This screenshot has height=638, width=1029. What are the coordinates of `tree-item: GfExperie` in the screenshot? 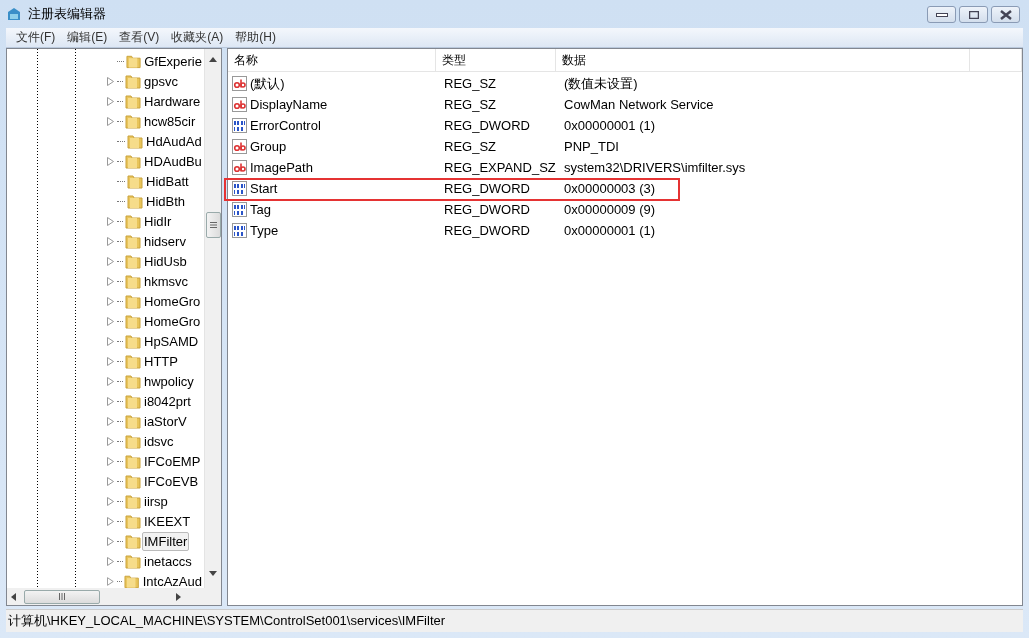 It's located at (173, 61).